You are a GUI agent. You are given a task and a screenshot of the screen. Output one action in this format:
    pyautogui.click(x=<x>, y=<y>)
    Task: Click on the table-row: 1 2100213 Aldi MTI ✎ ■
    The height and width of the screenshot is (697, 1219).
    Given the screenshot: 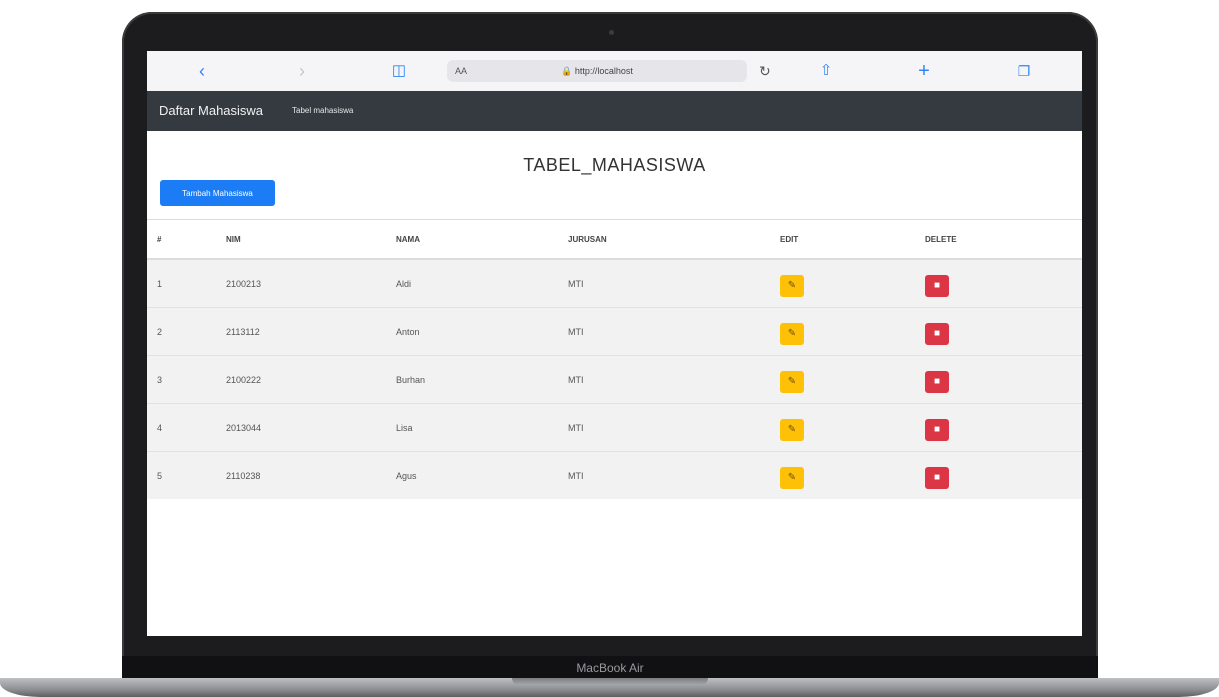 What is the action you would take?
    pyautogui.click(x=614, y=283)
    